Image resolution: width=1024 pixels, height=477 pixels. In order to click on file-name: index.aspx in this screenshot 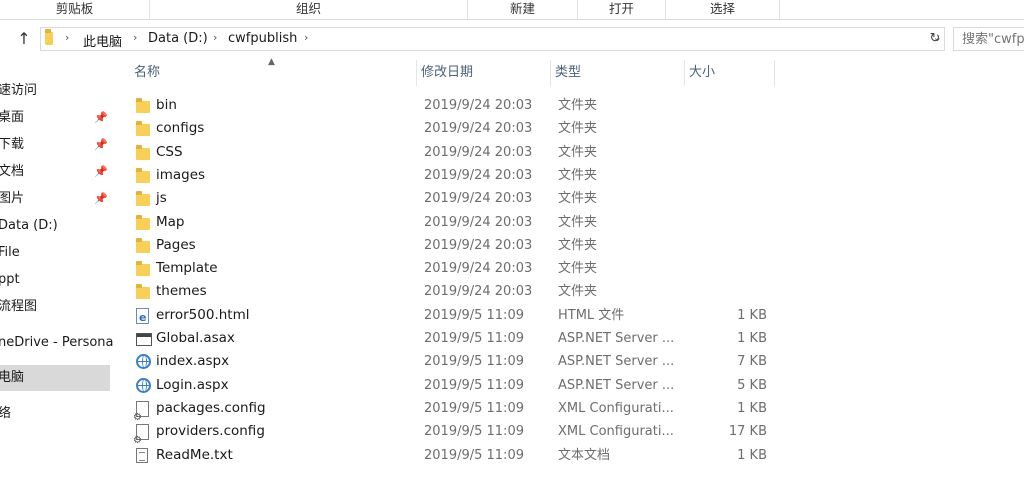, I will do `click(193, 361)`.